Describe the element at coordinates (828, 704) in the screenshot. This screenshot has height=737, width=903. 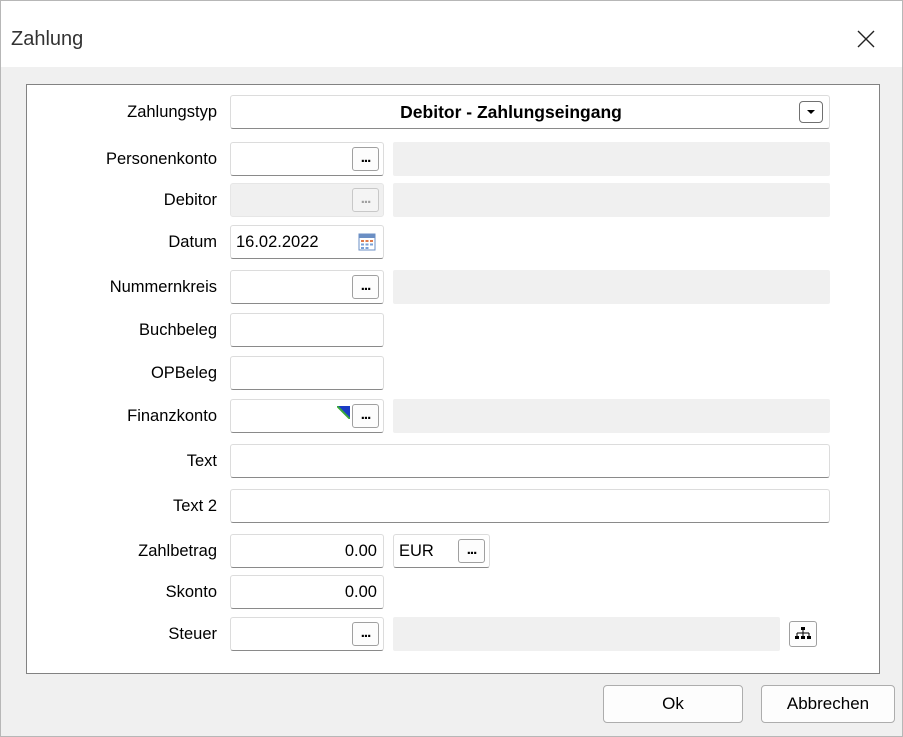
I see `cancel-button: Abbrechen` at that location.